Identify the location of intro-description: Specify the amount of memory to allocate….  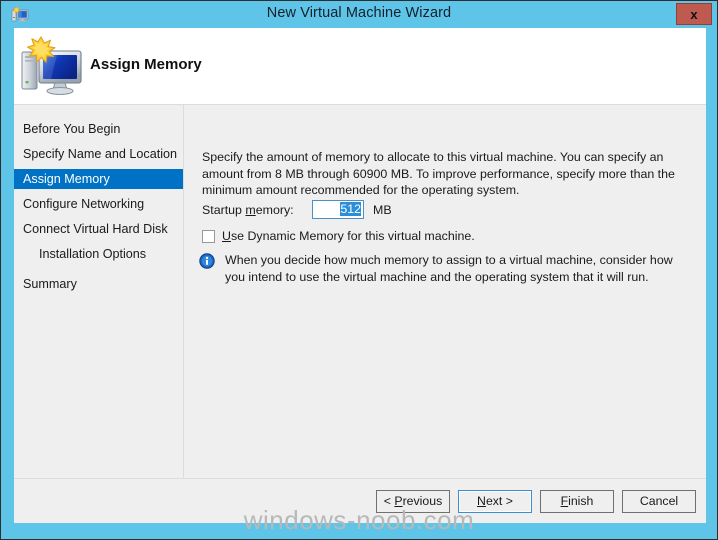
(438, 173).